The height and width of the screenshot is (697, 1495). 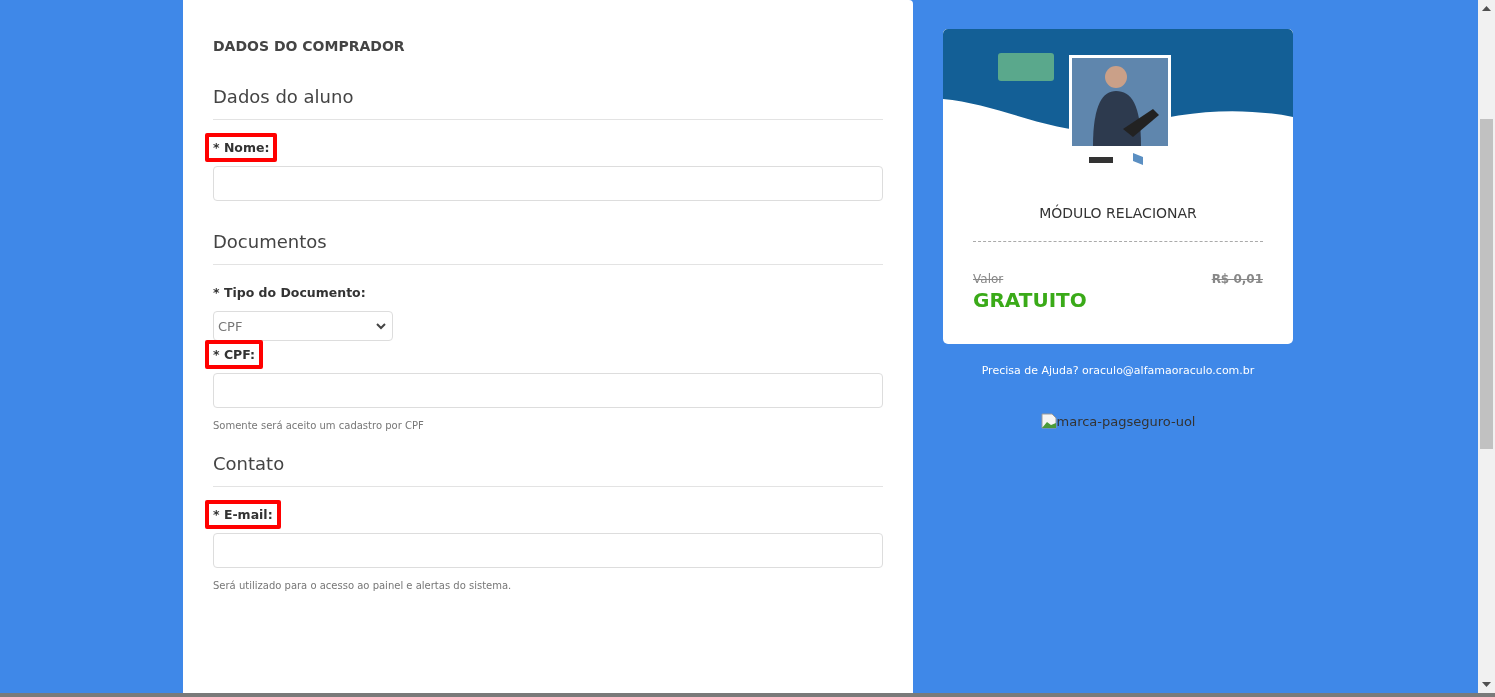 I want to click on field-hint: Será utilizado para o acesso ao painel e alertas do sistema., so click(x=362, y=585).